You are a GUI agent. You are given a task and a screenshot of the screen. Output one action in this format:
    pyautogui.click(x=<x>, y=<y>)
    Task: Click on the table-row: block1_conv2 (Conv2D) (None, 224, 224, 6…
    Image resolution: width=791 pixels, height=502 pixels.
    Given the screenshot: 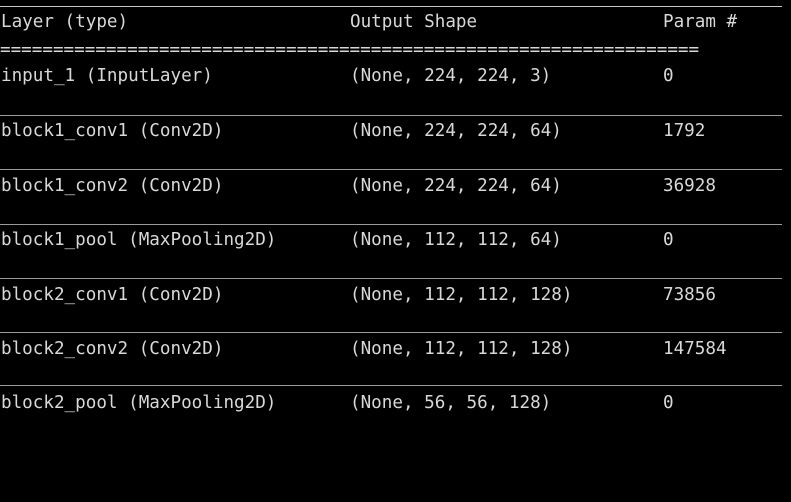 What is the action you would take?
    pyautogui.click(x=358, y=186)
    